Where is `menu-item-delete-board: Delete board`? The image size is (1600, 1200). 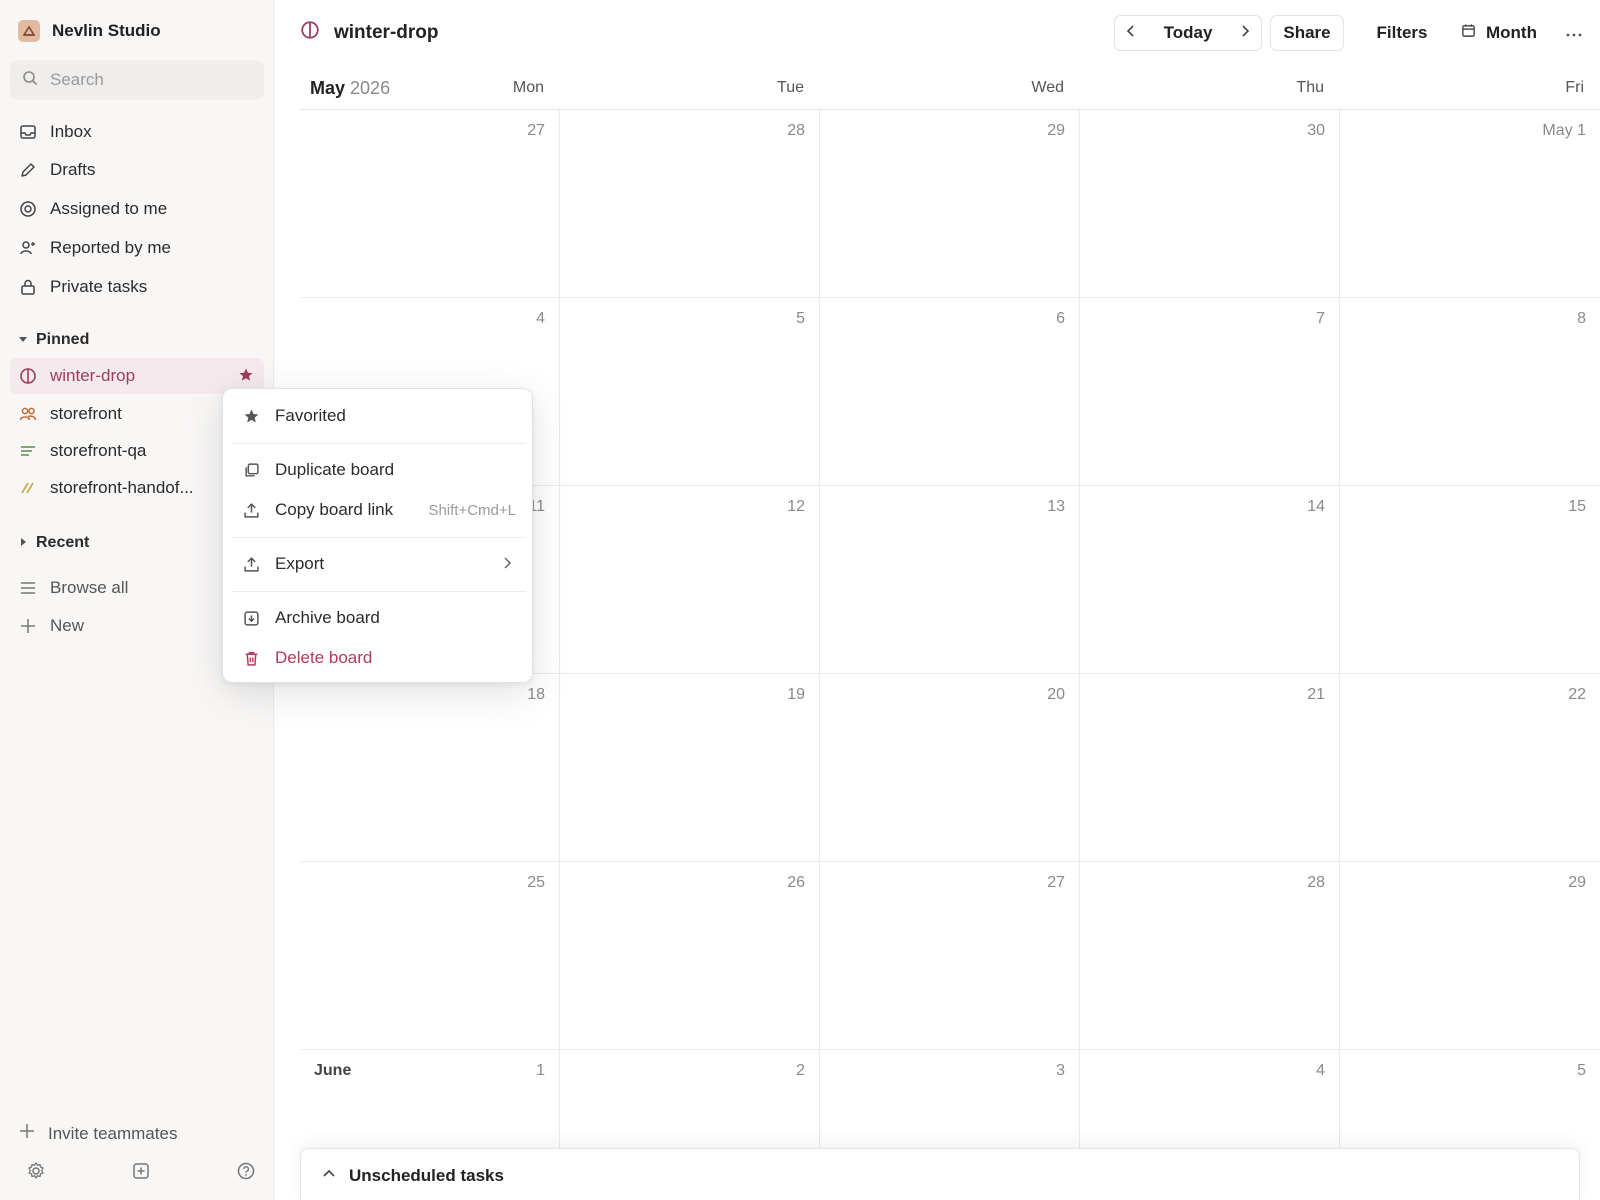
menu-item-delete-board: Delete board is located at coordinates (378, 658).